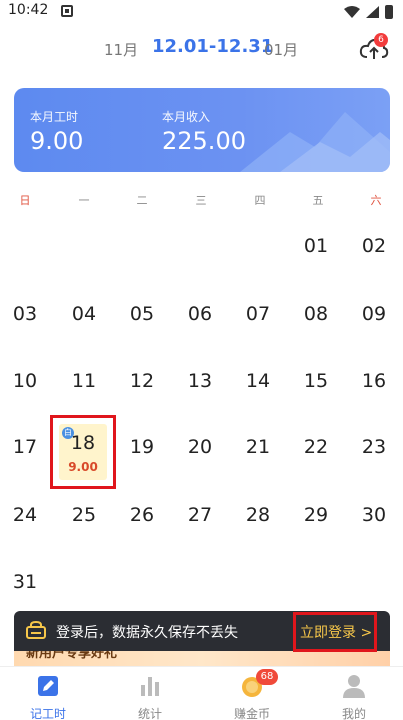 The width and height of the screenshot is (403, 720). I want to click on weekday-sun: 日, so click(25, 200).